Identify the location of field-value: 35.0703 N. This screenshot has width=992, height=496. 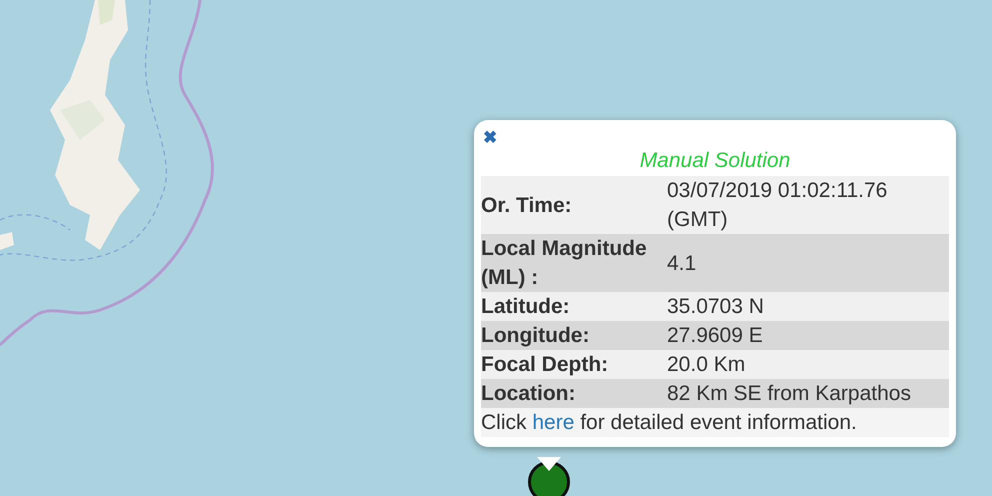
(716, 307).